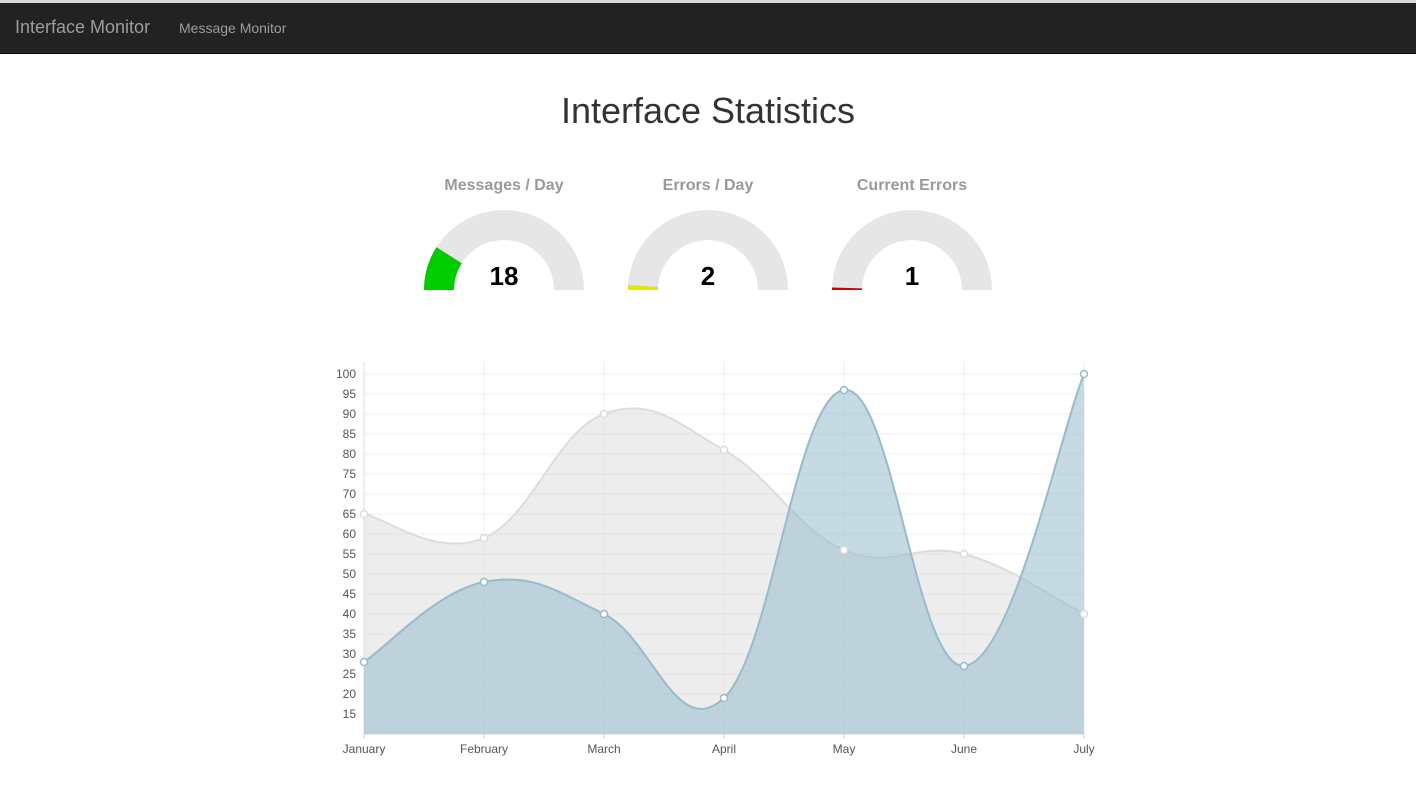  What do you see at coordinates (350, 574) in the screenshot?
I see `y-tick-label: 50` at bounding box center [350, 574].